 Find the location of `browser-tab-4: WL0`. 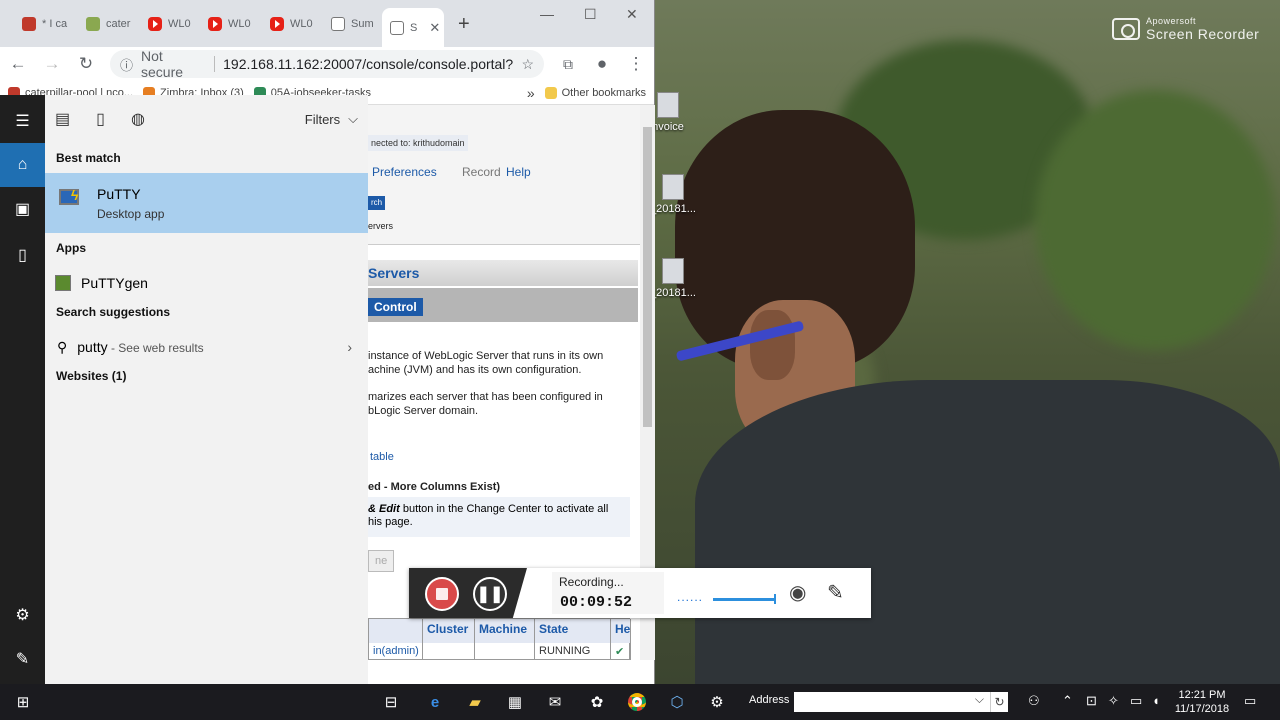

browser-tab-4: WL0 is located at coordinates (230, 24).